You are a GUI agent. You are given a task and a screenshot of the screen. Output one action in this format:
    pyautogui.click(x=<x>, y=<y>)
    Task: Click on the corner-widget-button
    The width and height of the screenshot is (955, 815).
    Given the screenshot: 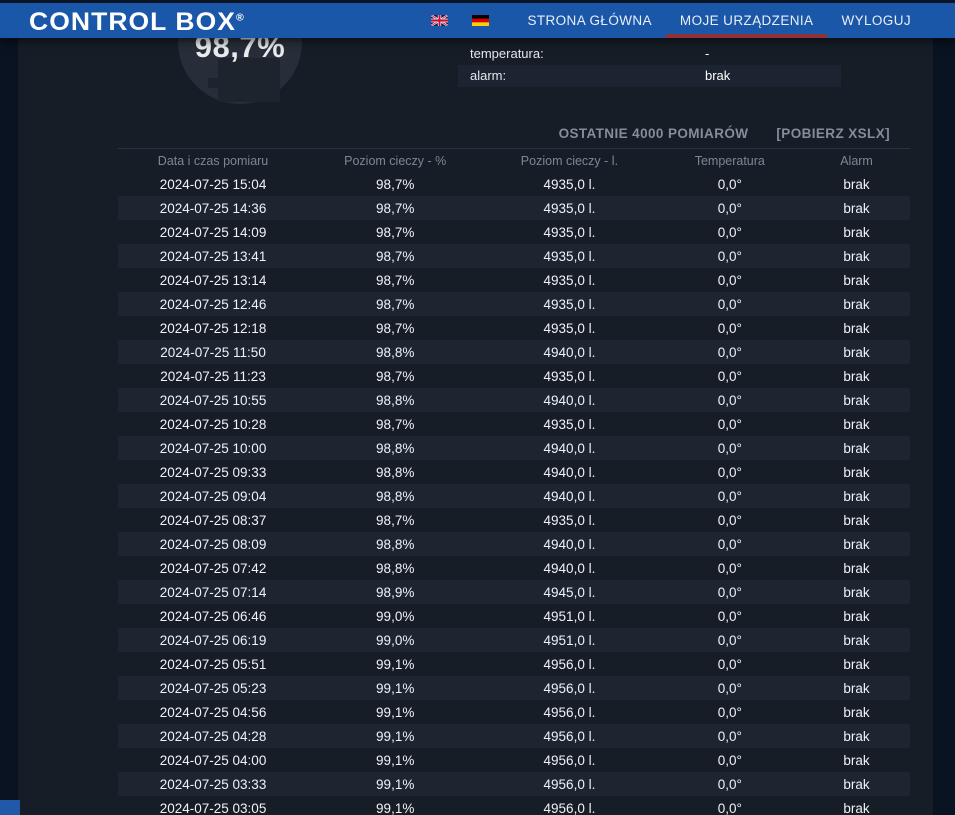 What is the action you would take?
    pyautogui.click(x=10, y=807)
    